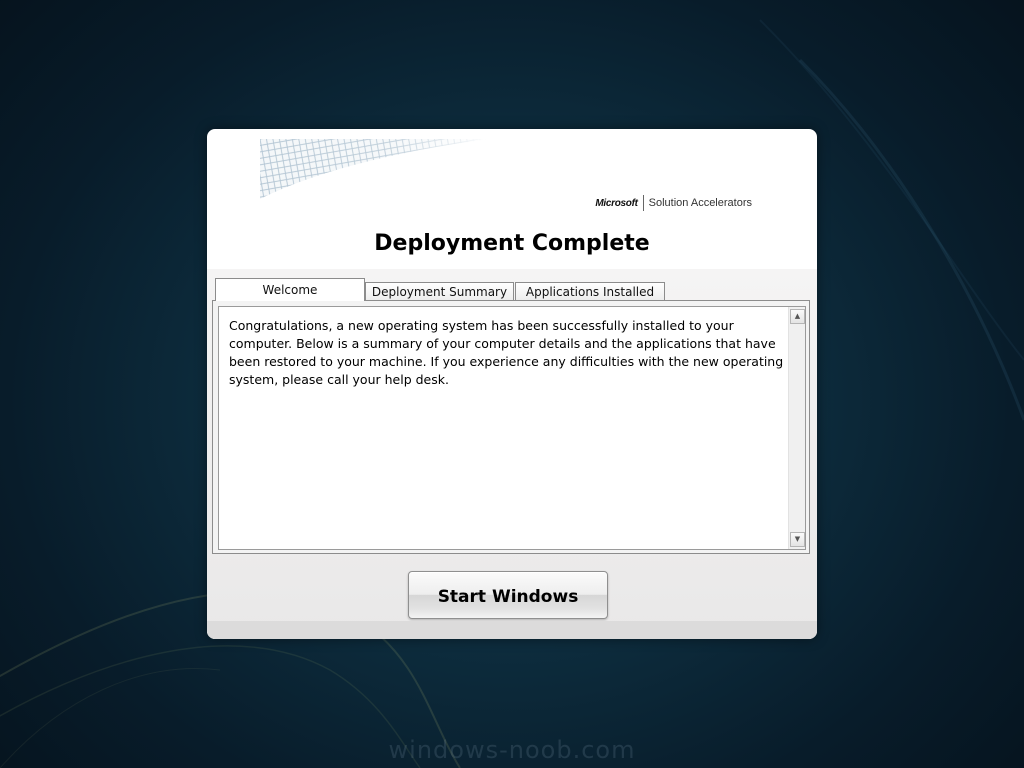  Describe the element at coordinates (512, 750) in the screenshot. I see `watermark-text: windows-noob.com` at that location.